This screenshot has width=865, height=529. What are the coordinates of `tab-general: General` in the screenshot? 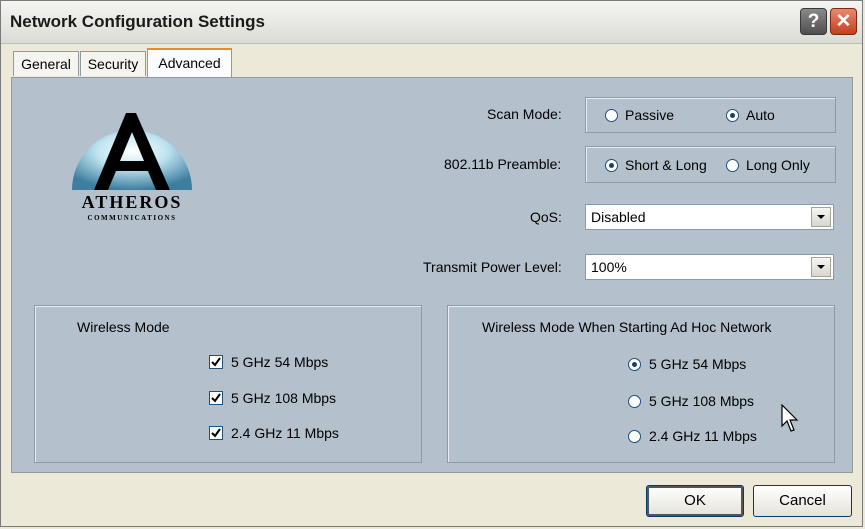 It's located at (46, 63).